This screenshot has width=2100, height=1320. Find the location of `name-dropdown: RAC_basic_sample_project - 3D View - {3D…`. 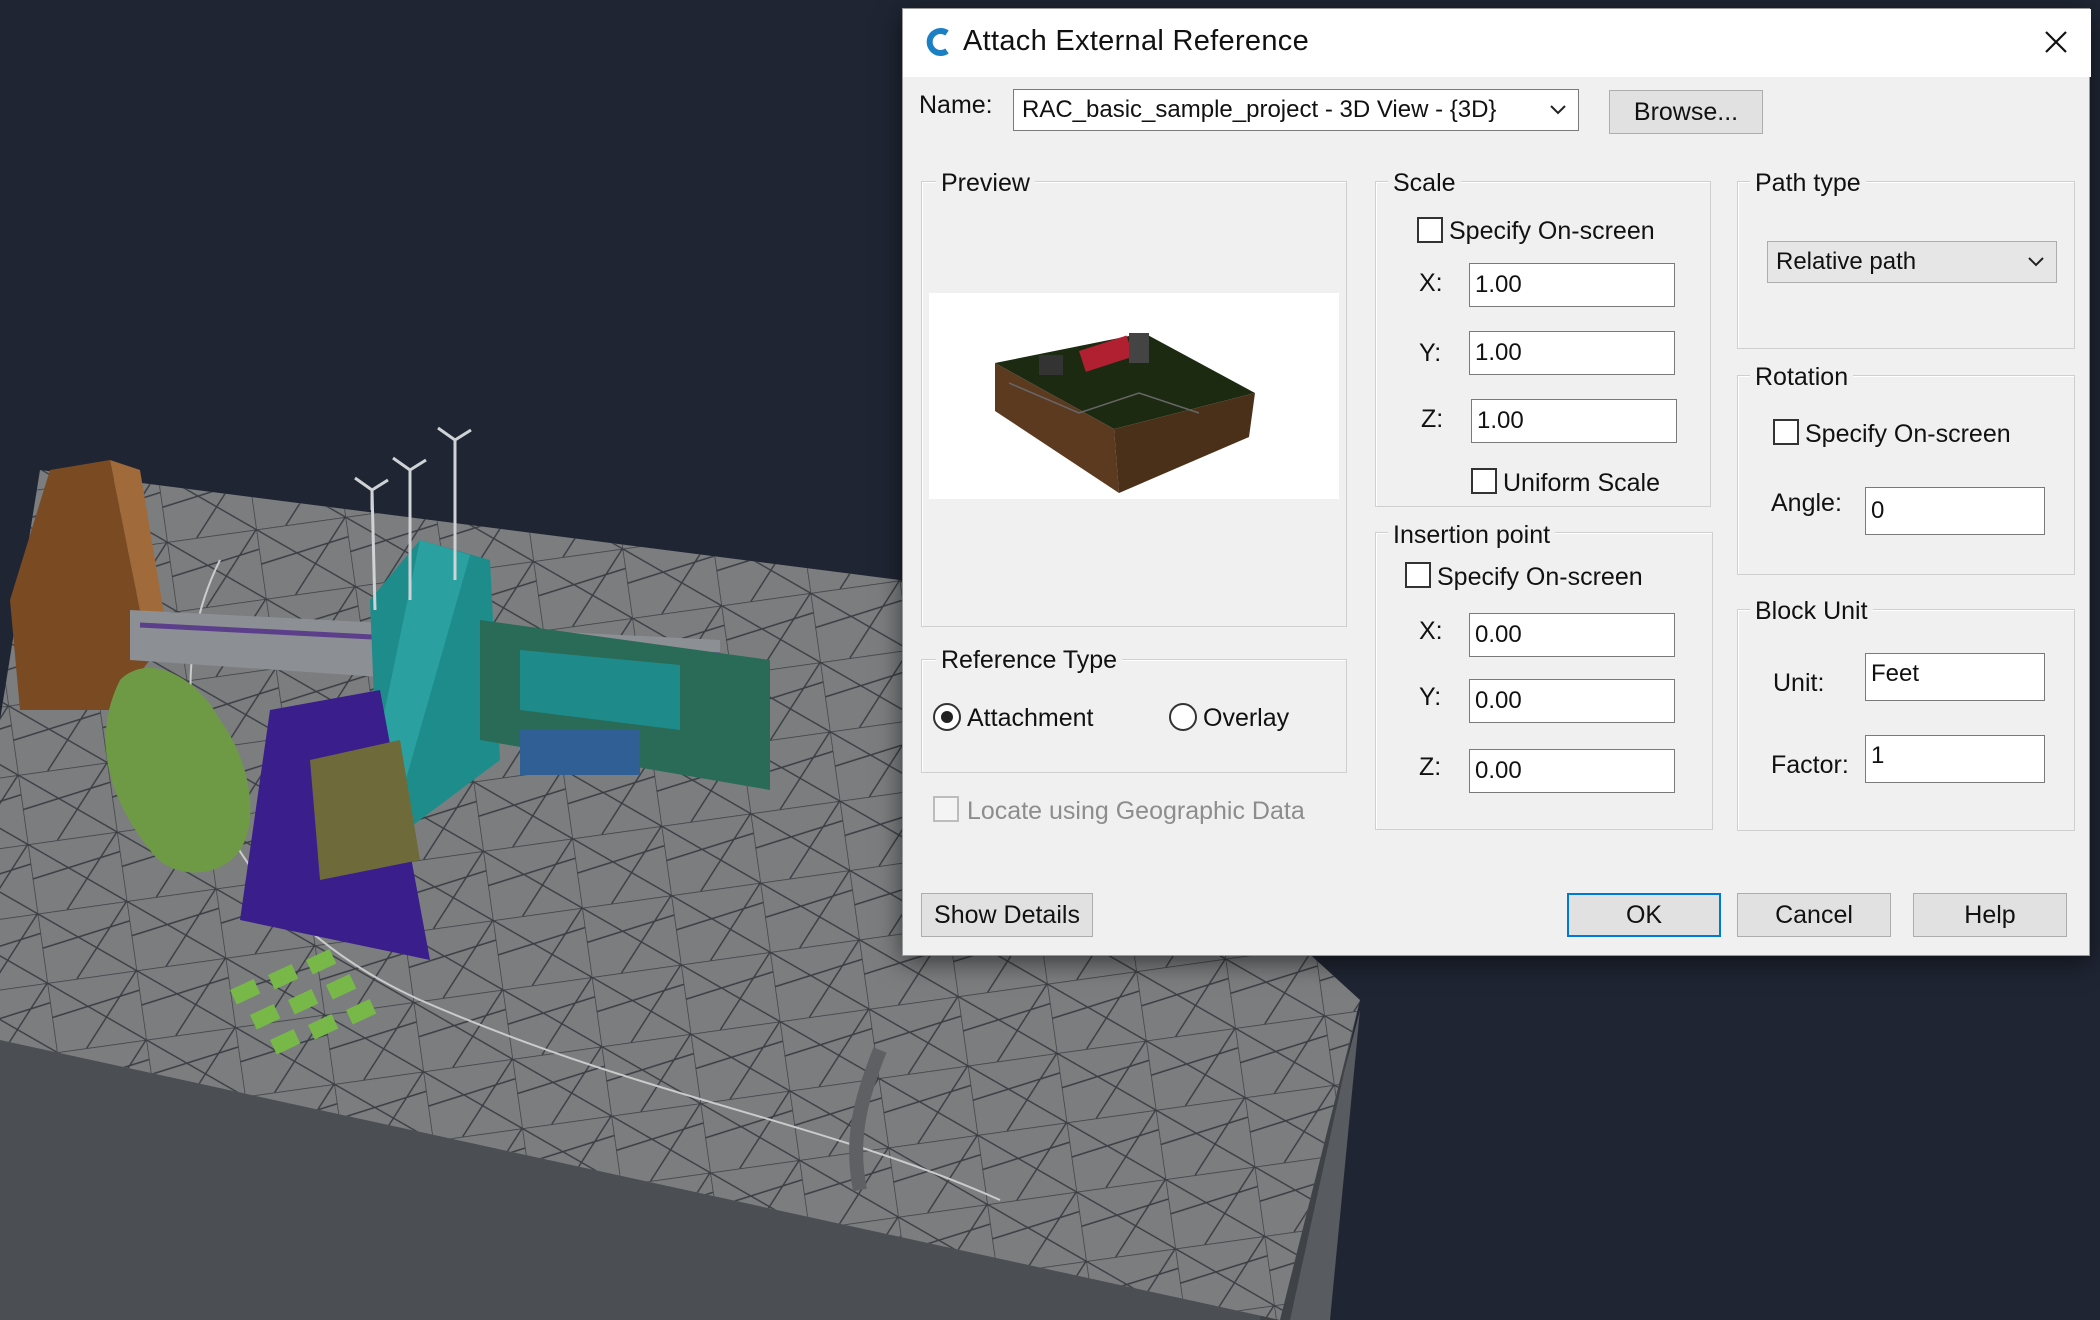

name-dropdown: RAC_basic_sample_project - 3D View - {3D… is located at coordinates (1296, 110).